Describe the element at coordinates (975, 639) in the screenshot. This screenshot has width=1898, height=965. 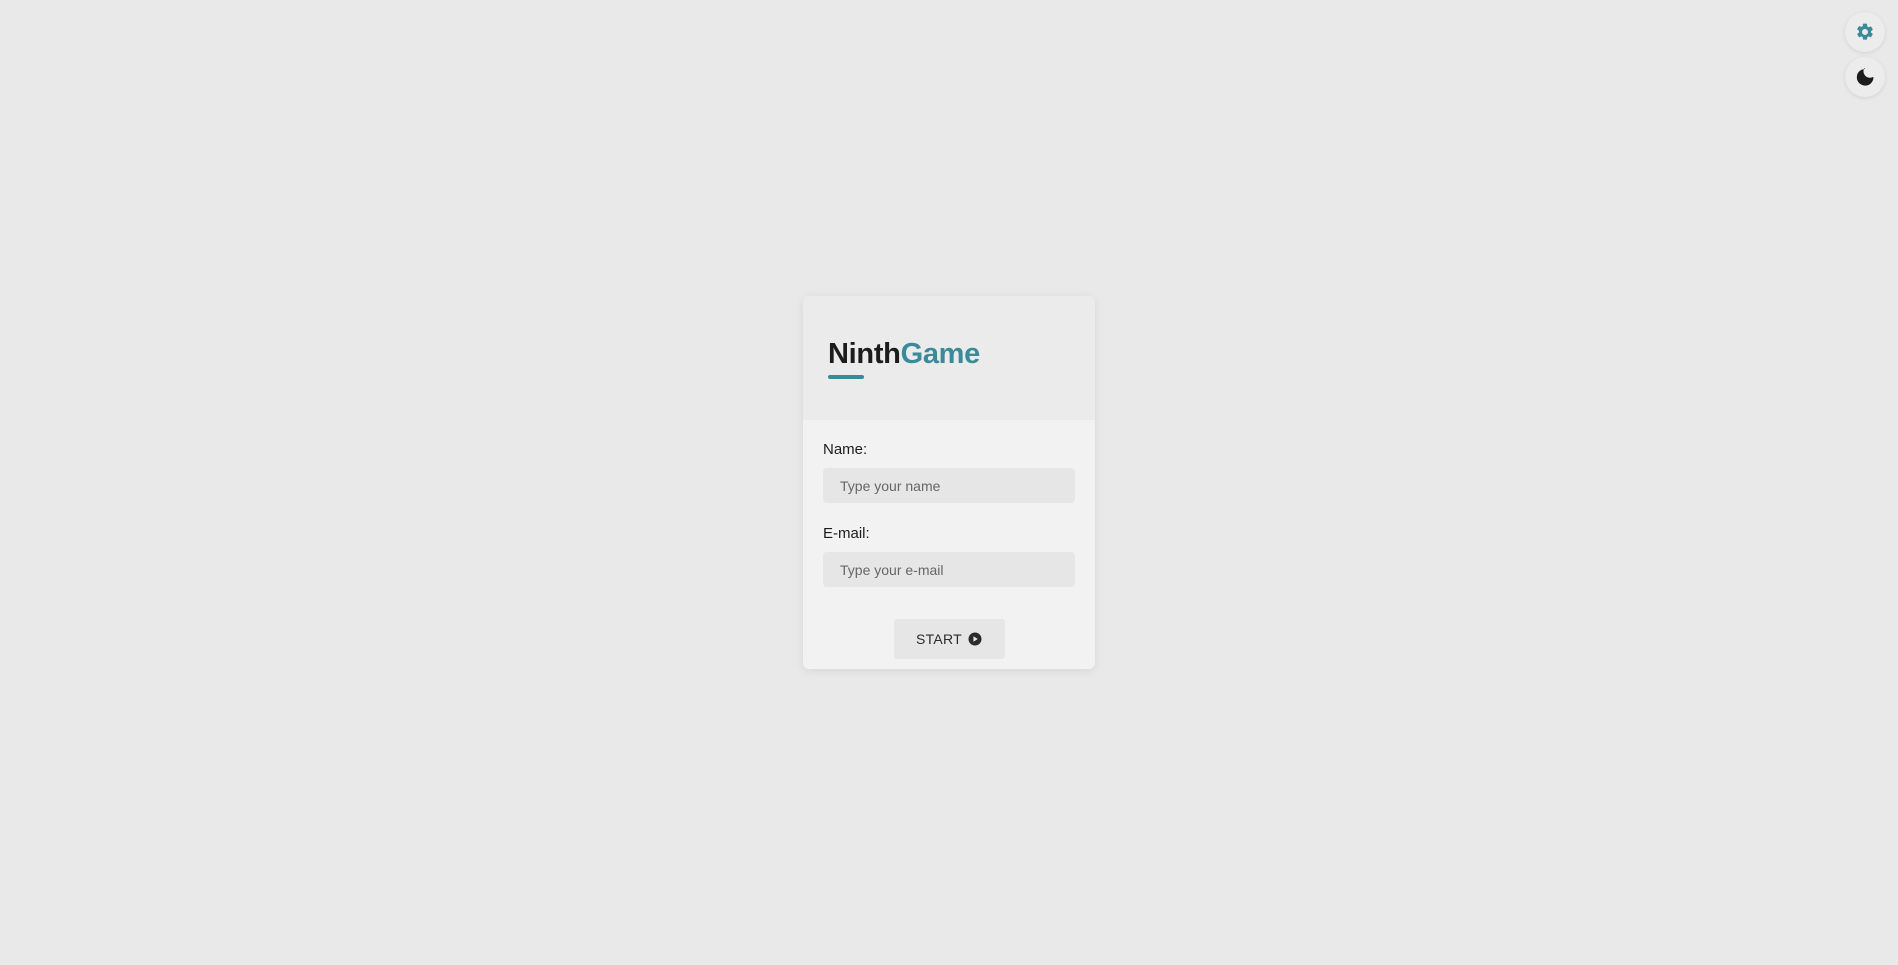
I see `play-circle-icon` at that location.